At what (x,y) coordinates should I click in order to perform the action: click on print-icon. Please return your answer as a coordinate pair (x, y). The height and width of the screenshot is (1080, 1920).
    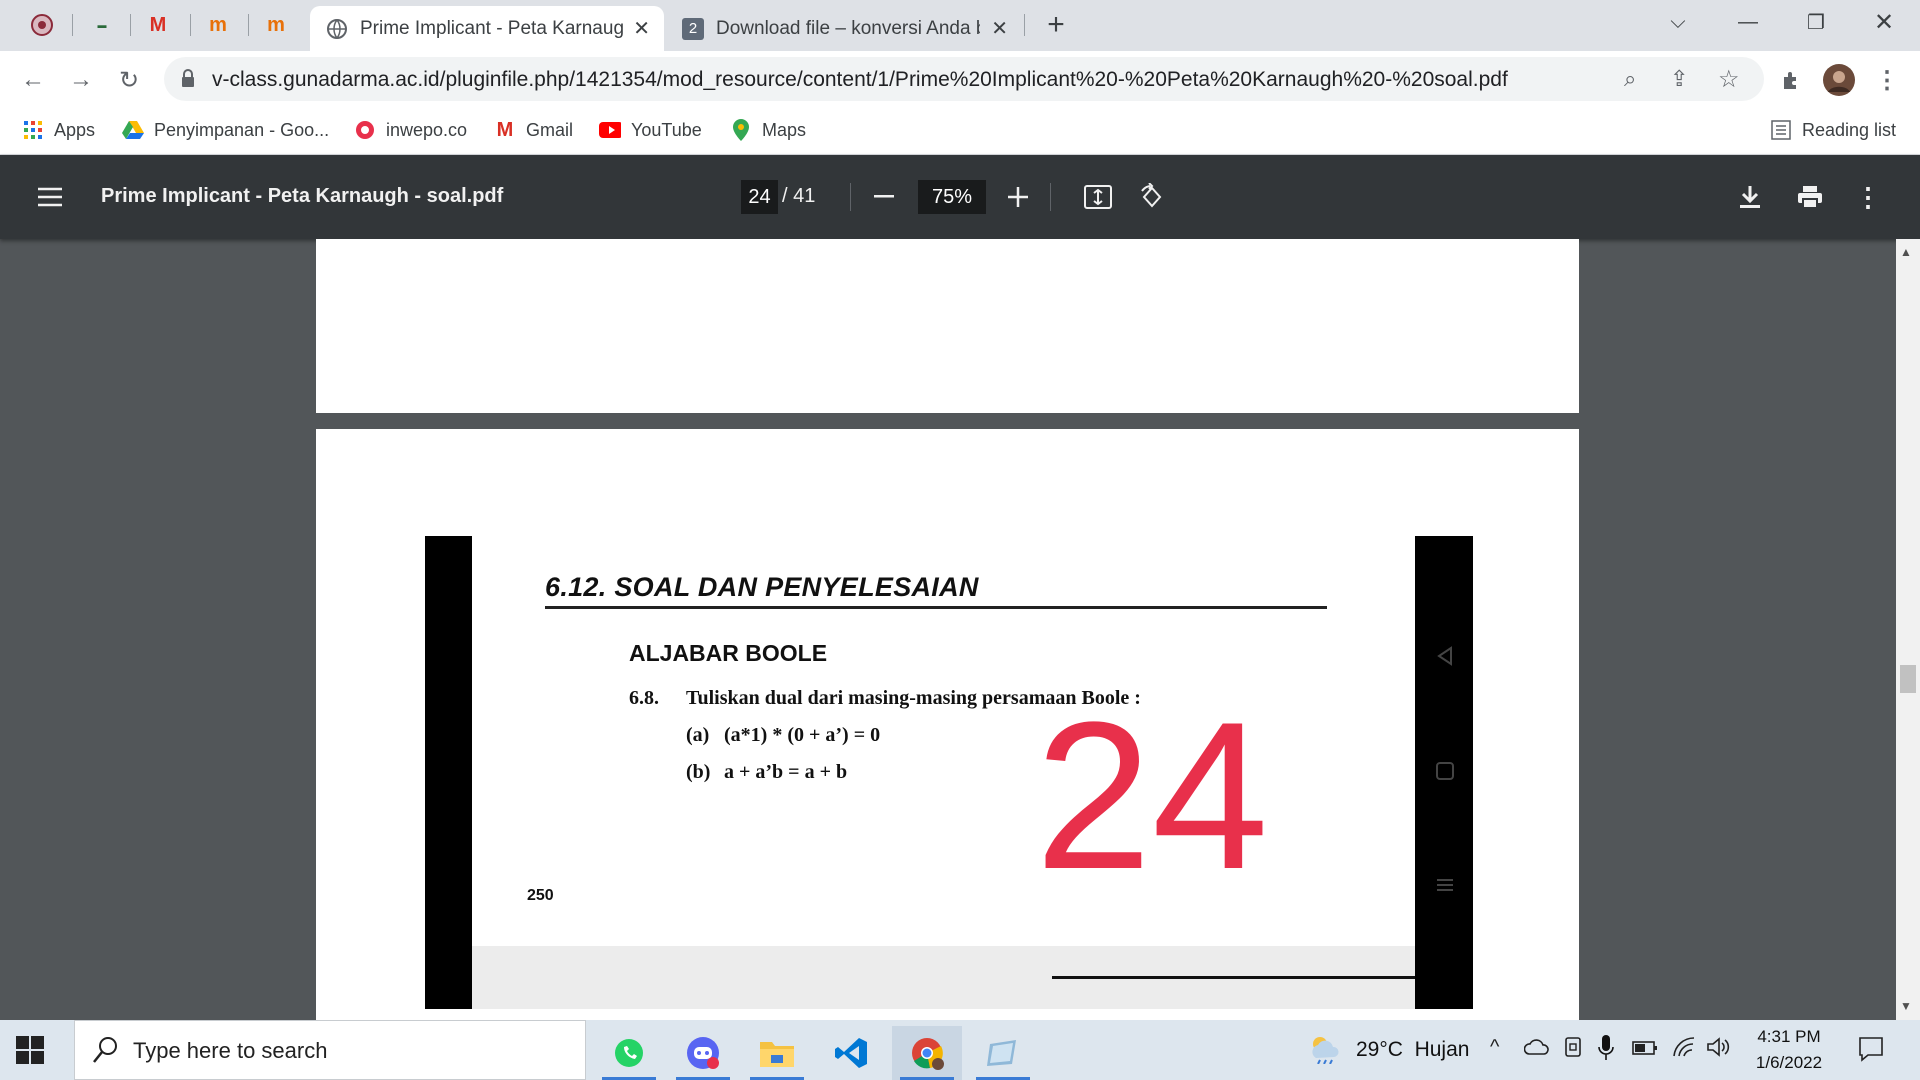
    Looking at the image, I should click on (1810, 197).